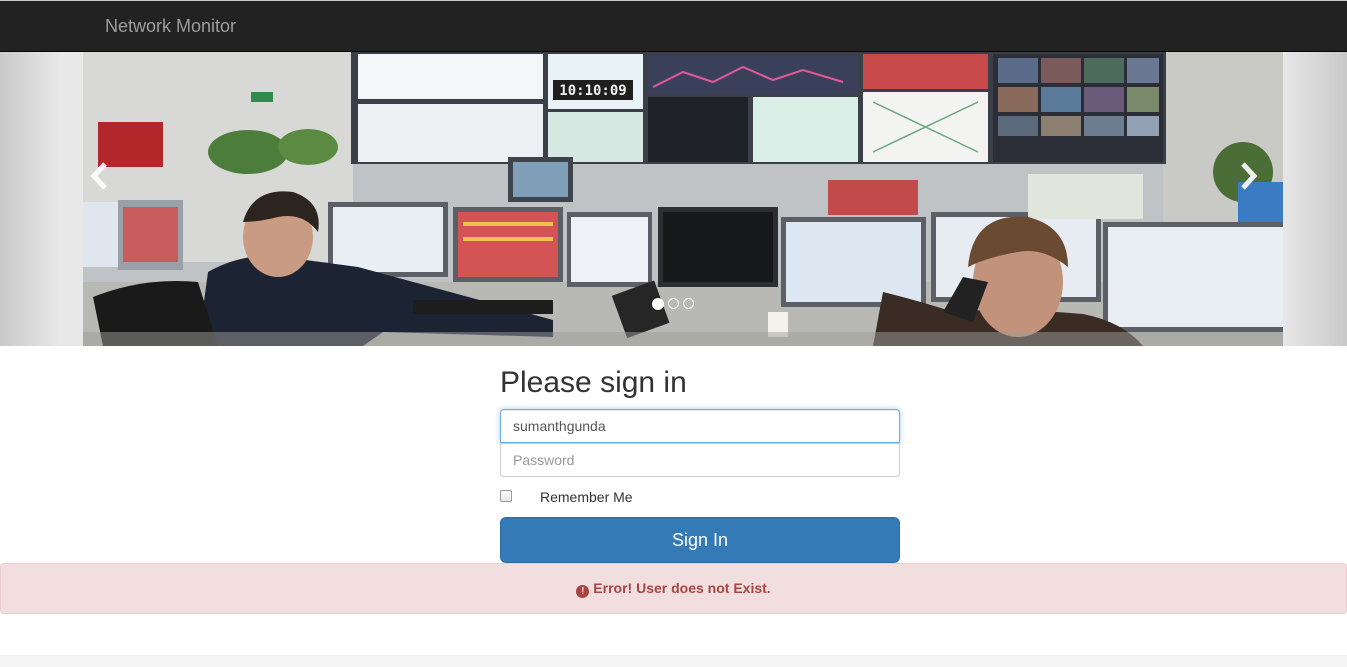 The width and height of the screenshot is (1347, 667). I want to click on top-navbar: Network Monitor, so click(673, 26).